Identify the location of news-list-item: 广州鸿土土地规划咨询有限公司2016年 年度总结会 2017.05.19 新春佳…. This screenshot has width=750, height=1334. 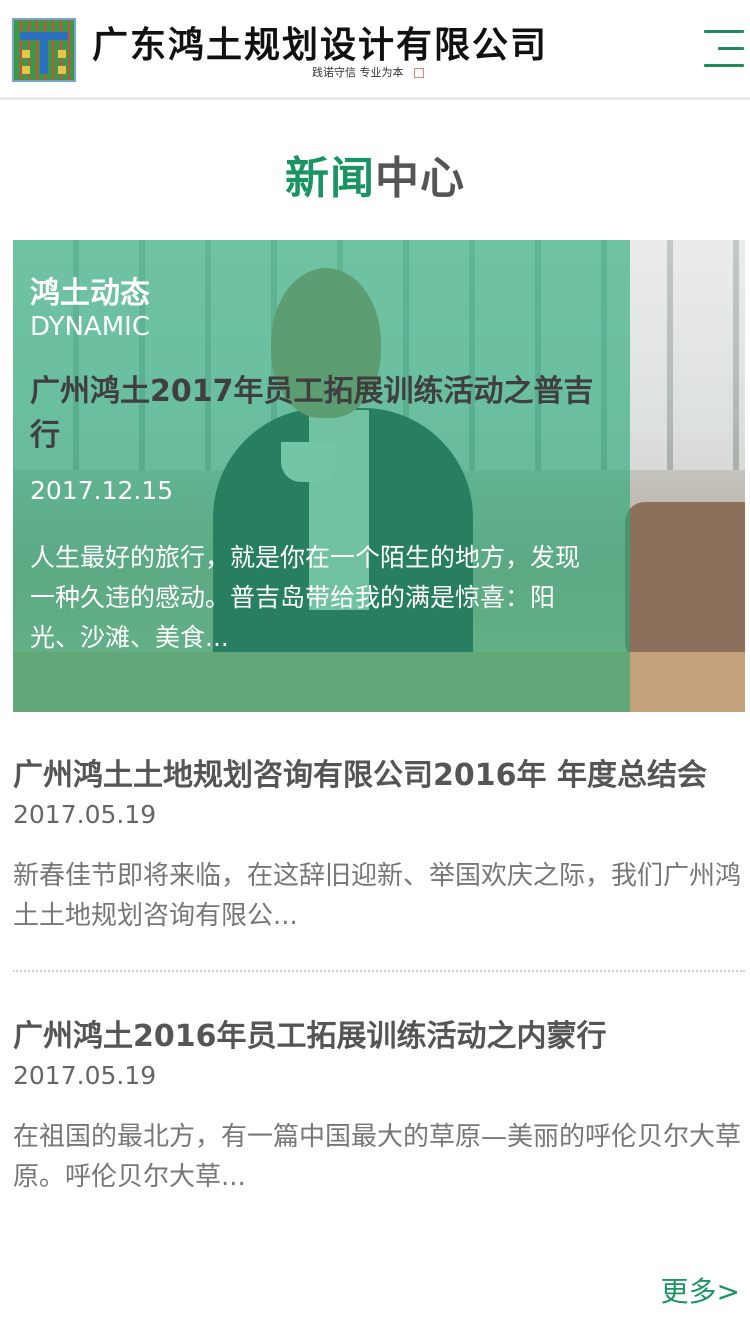
(379, 846).